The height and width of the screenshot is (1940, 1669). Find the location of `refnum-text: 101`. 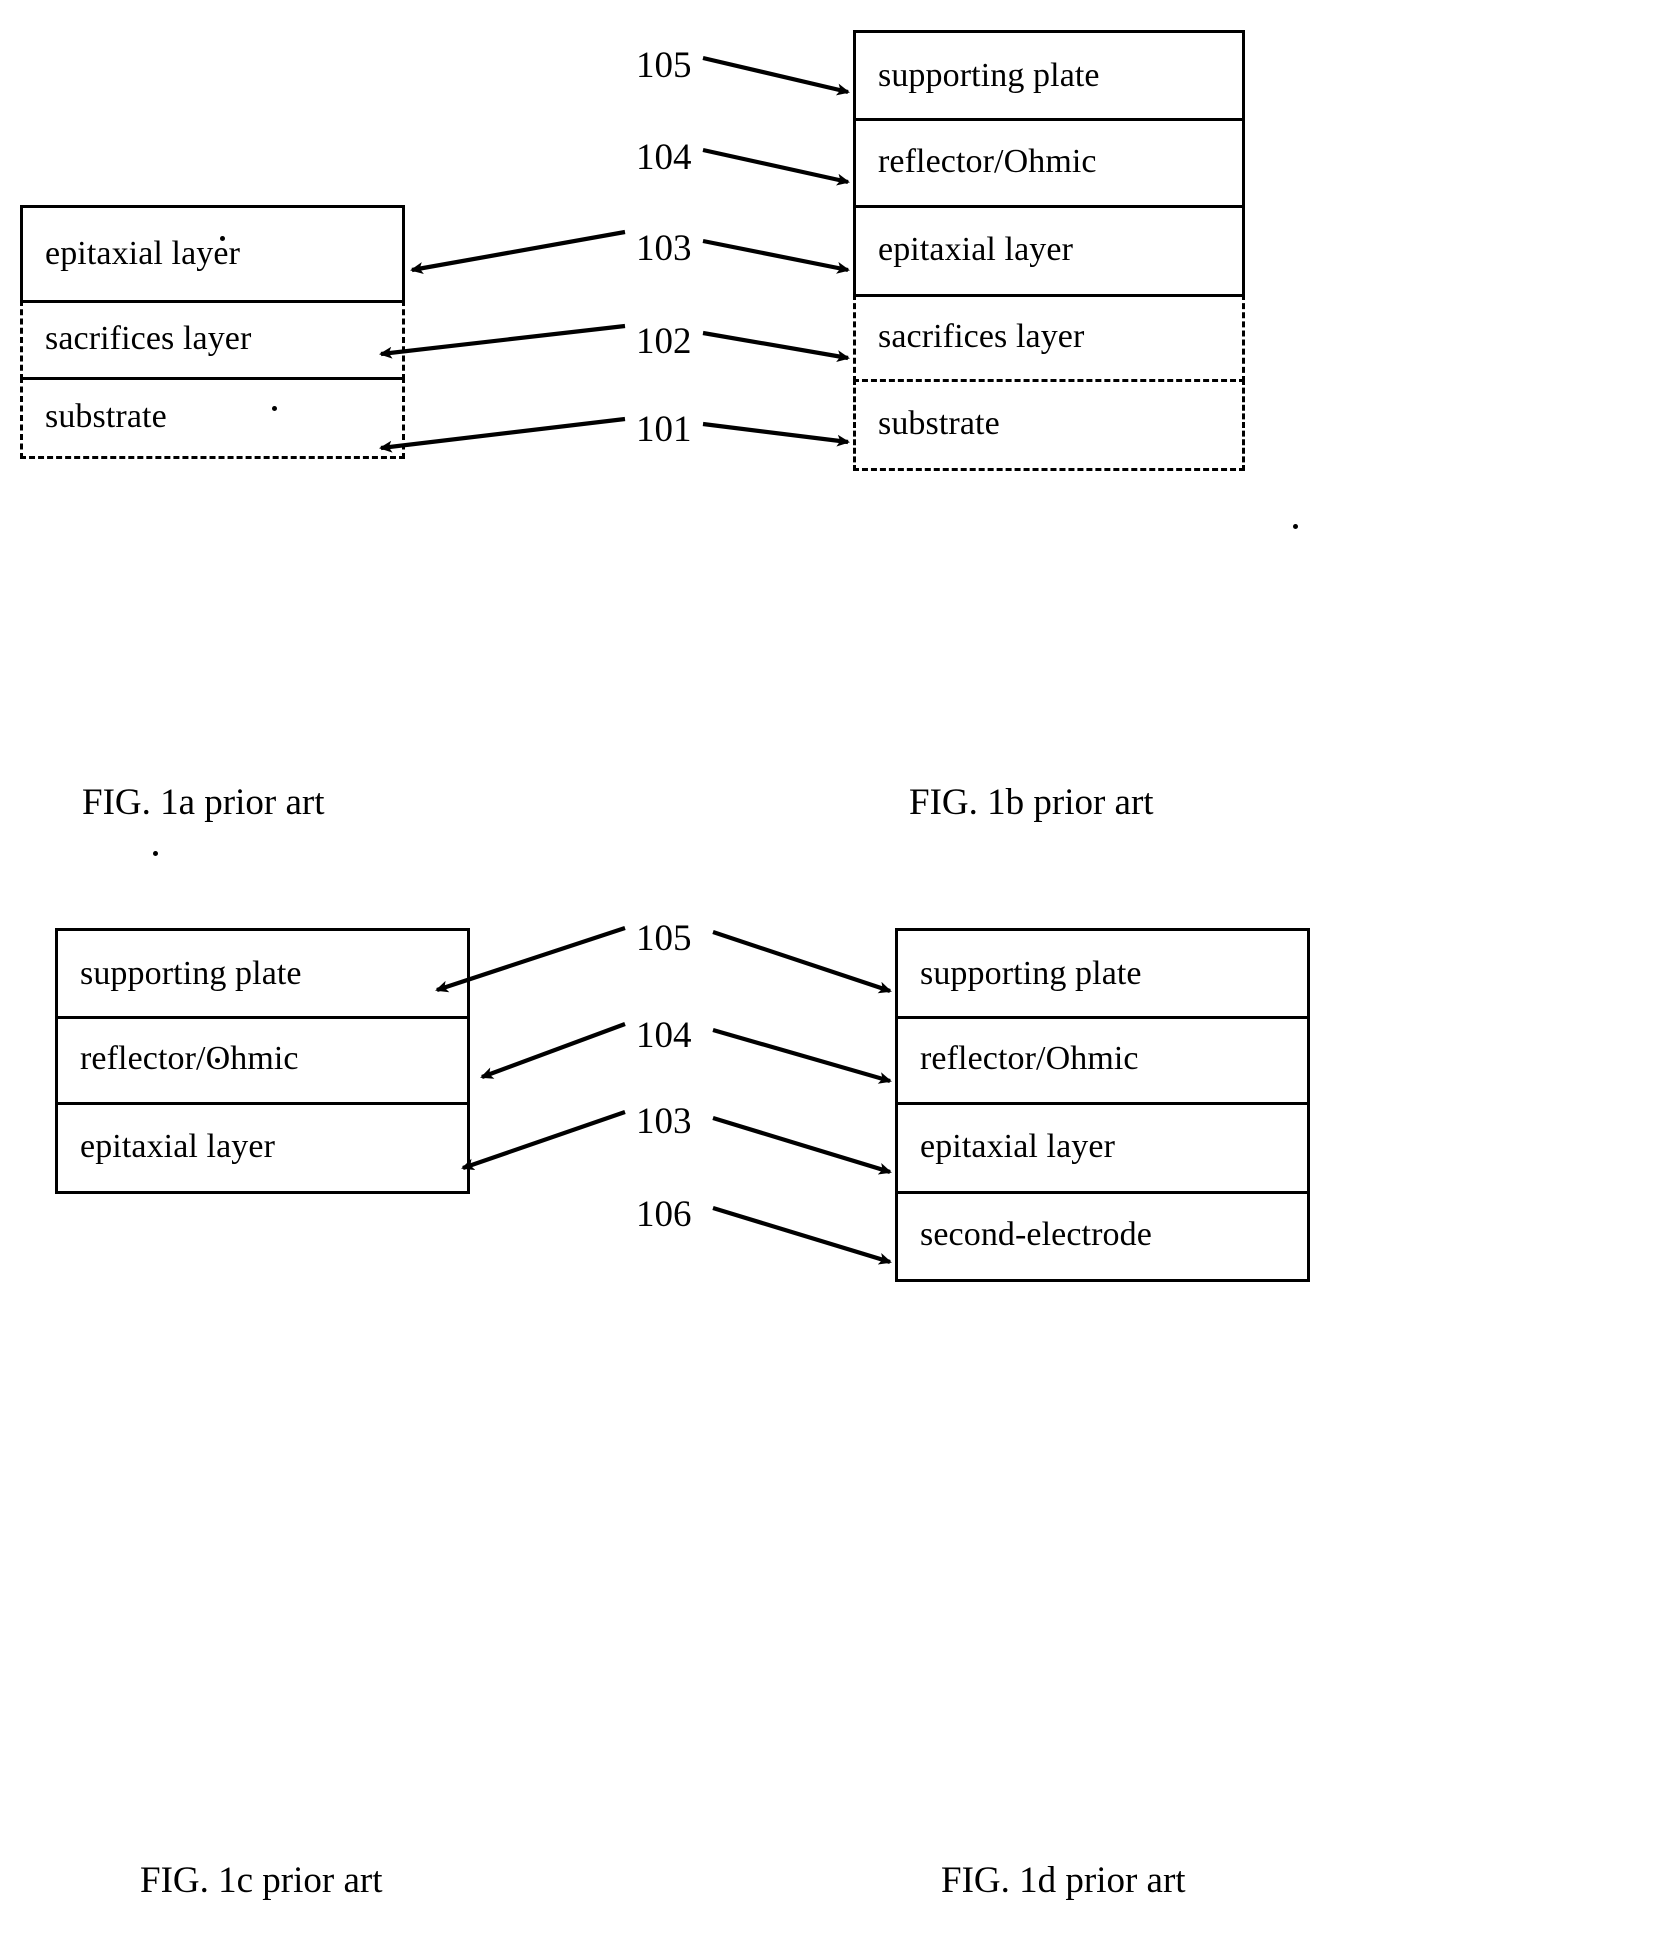

refnum-text: 101 is located at coordinates (664, 429).